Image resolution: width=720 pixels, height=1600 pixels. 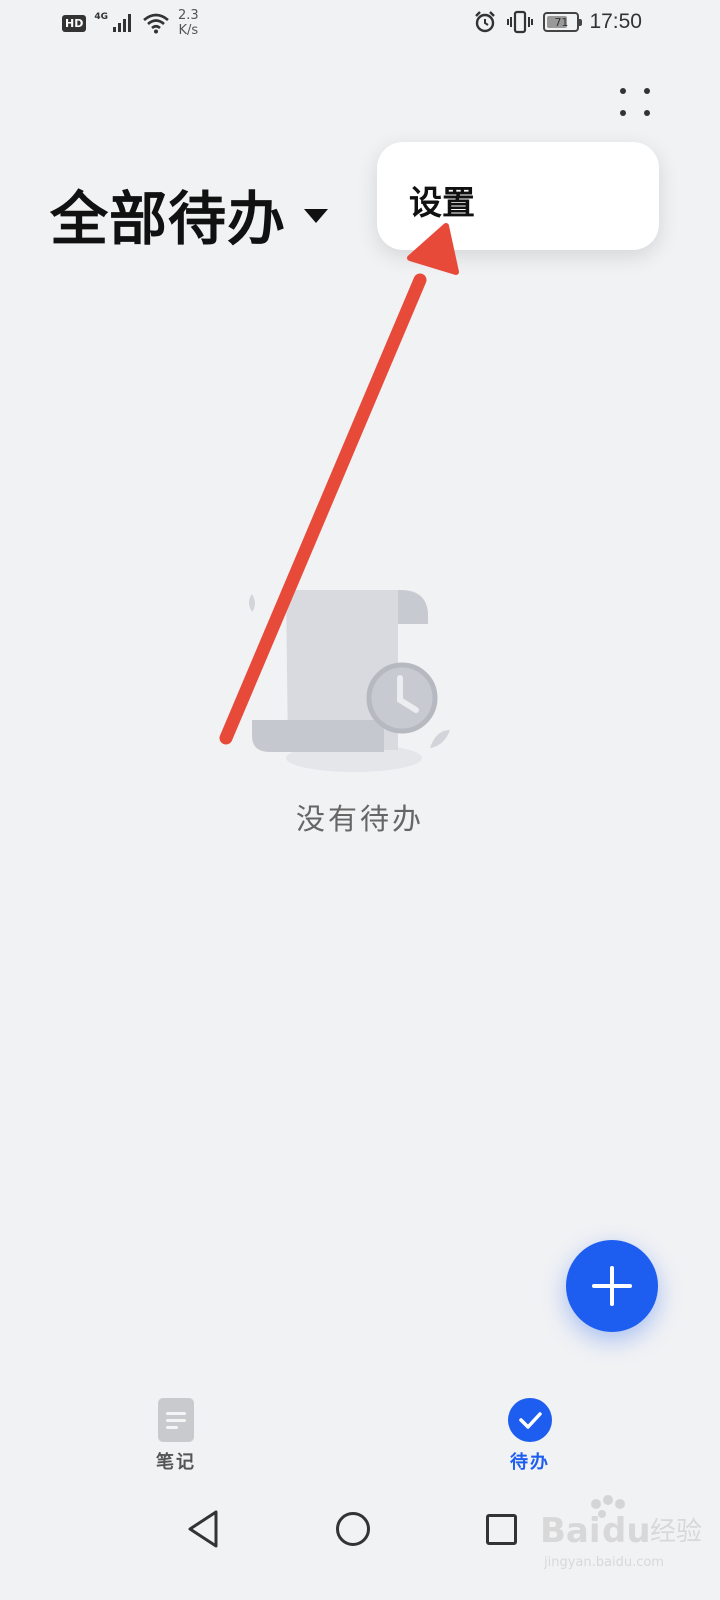 I want to click on alarm-icon, so click(x=485, y=22).